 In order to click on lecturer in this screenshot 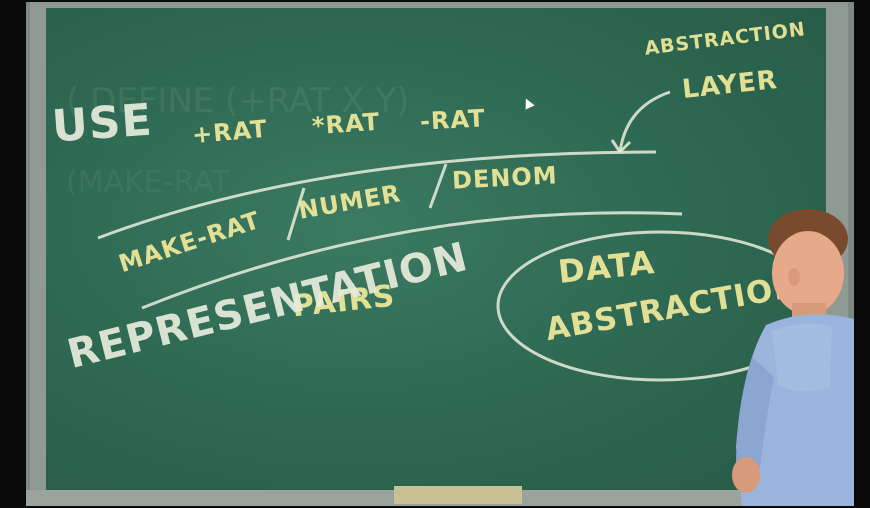, I will do `click(793, 357)`.